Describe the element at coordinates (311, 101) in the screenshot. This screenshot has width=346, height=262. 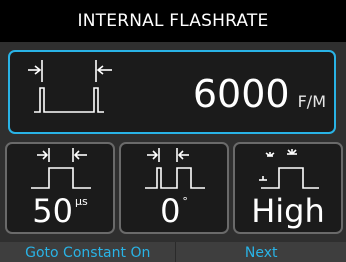
I see `flash-rate-unit: F/M` at that location.